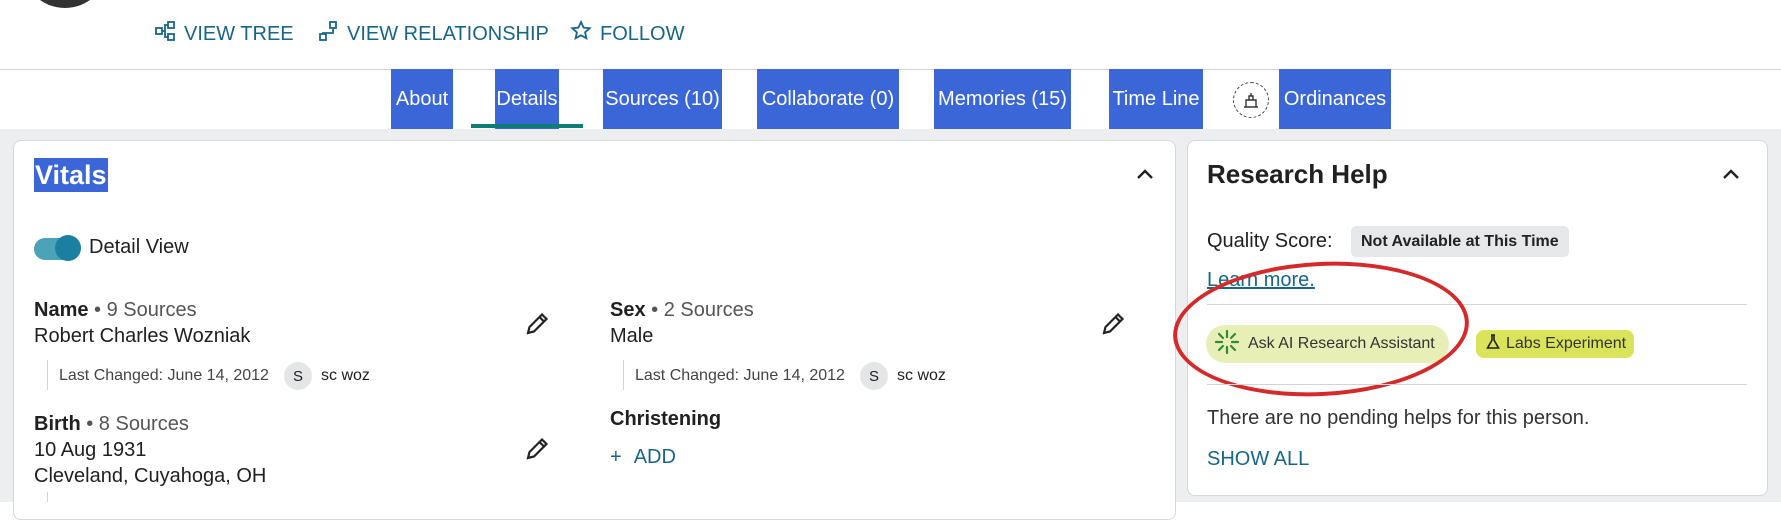 Image resolution: width=1781 pixels, height=520 pixels. Describe the element at coordinates (150, 476) in the screenshot. I see `birth-place: Cleveland, Cuyahoga, OH` at that location.